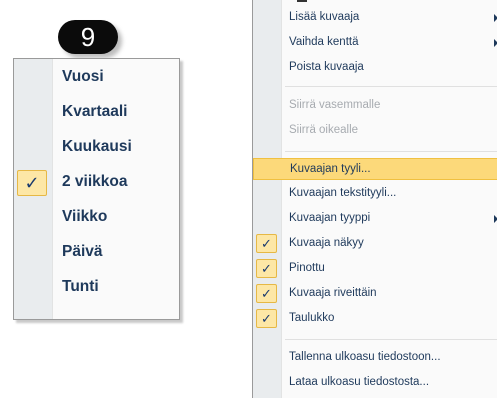  What do you see at coordinates (375, 68) in the screenshot?
I see `menu-item-poista-kuvaaja: Poista kuvaaja` at bounding box center [375, 68].